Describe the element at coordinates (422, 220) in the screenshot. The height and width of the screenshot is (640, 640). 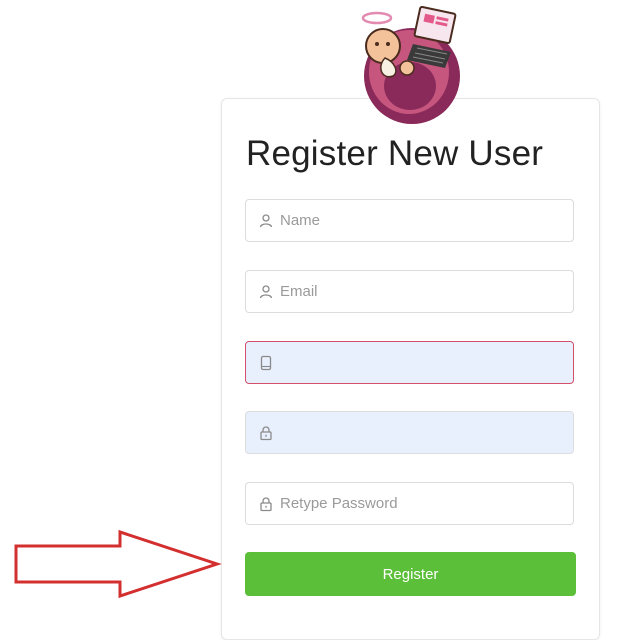
I see `name-input` at that location.